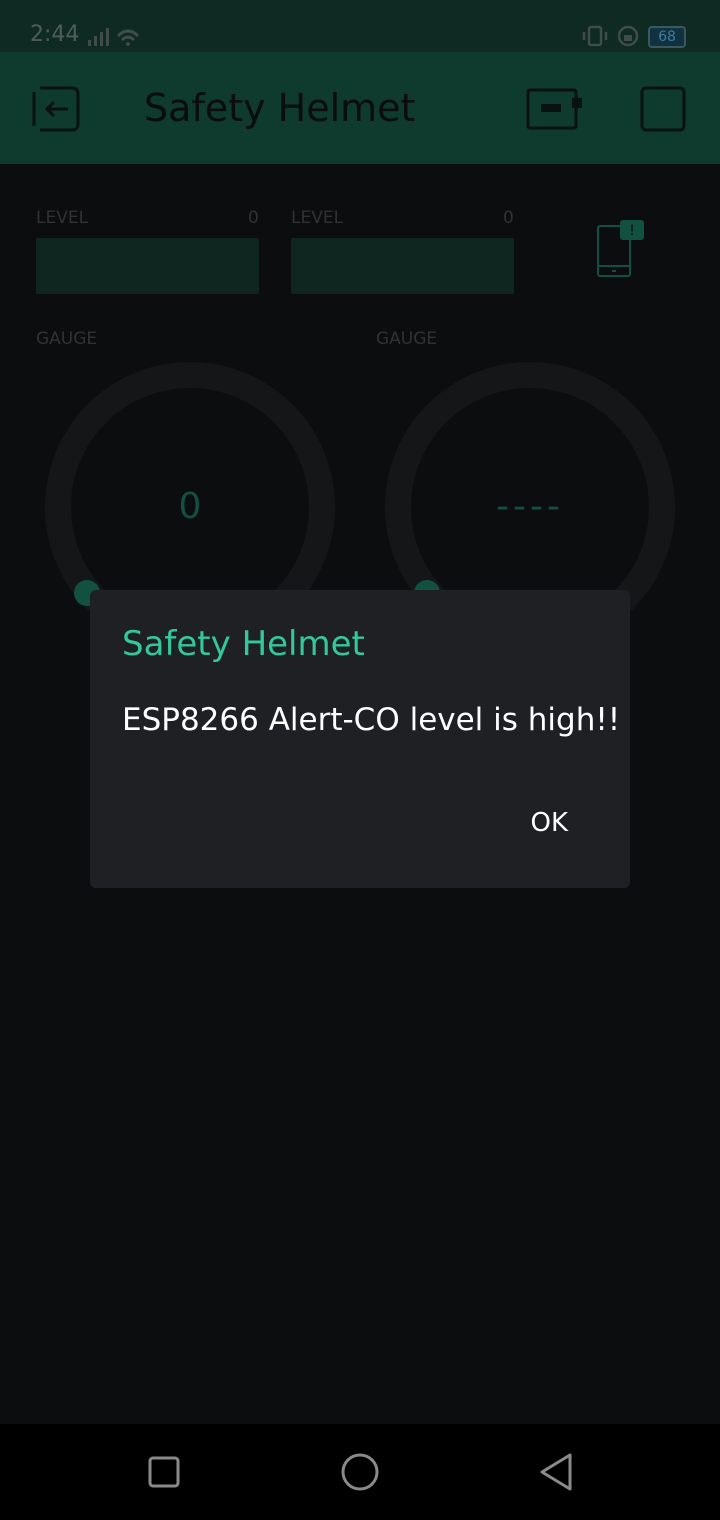  I want to click on level-1-value: 0, so click(253, 218).